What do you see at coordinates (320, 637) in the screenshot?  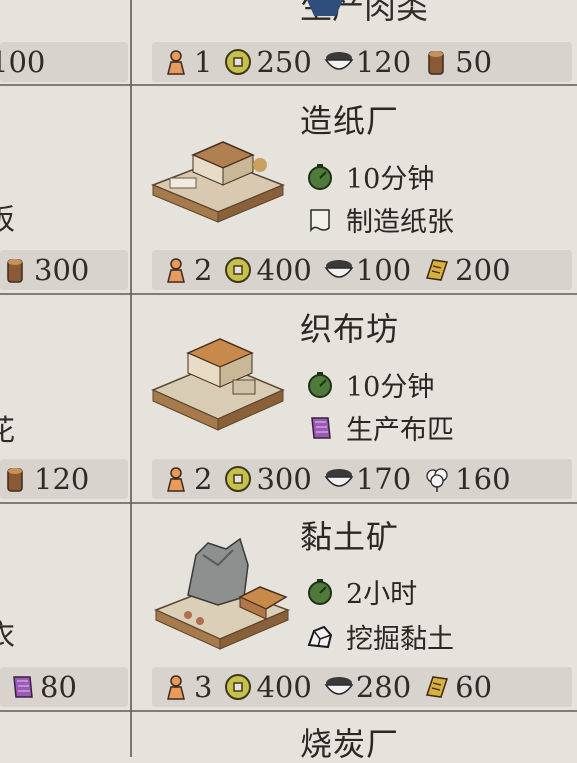 I see `clay-icon` at bounding box center [320, 637].